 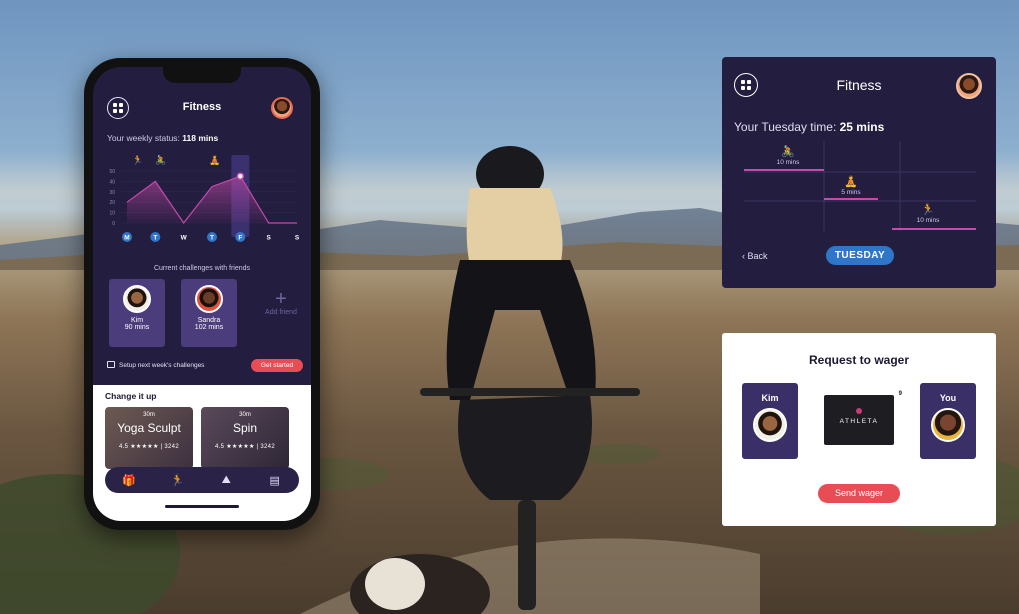 I want to click on class-card-spin: 30m Spin 4.5 ★★★★★ | 3242, so click(x=245, y=438).